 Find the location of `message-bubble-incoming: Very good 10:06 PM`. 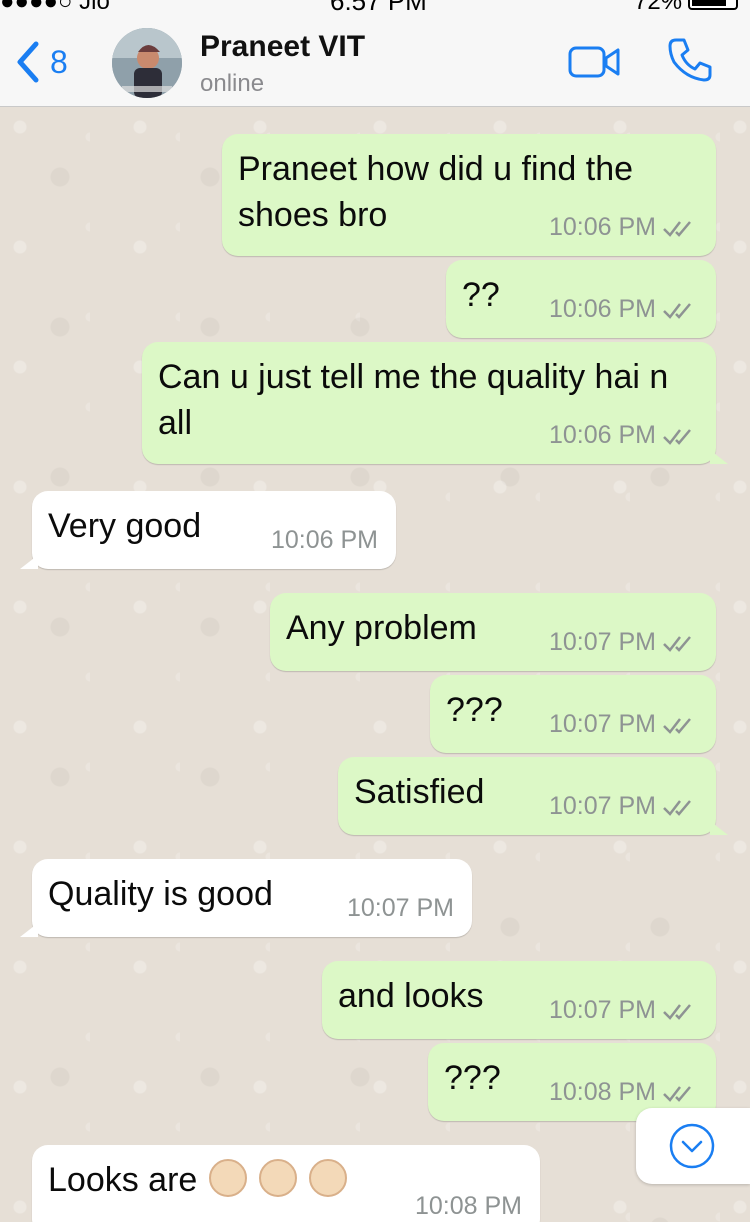

message-bubble-incoming: Very good 10:06 PM is located at coordinates (208, 530).